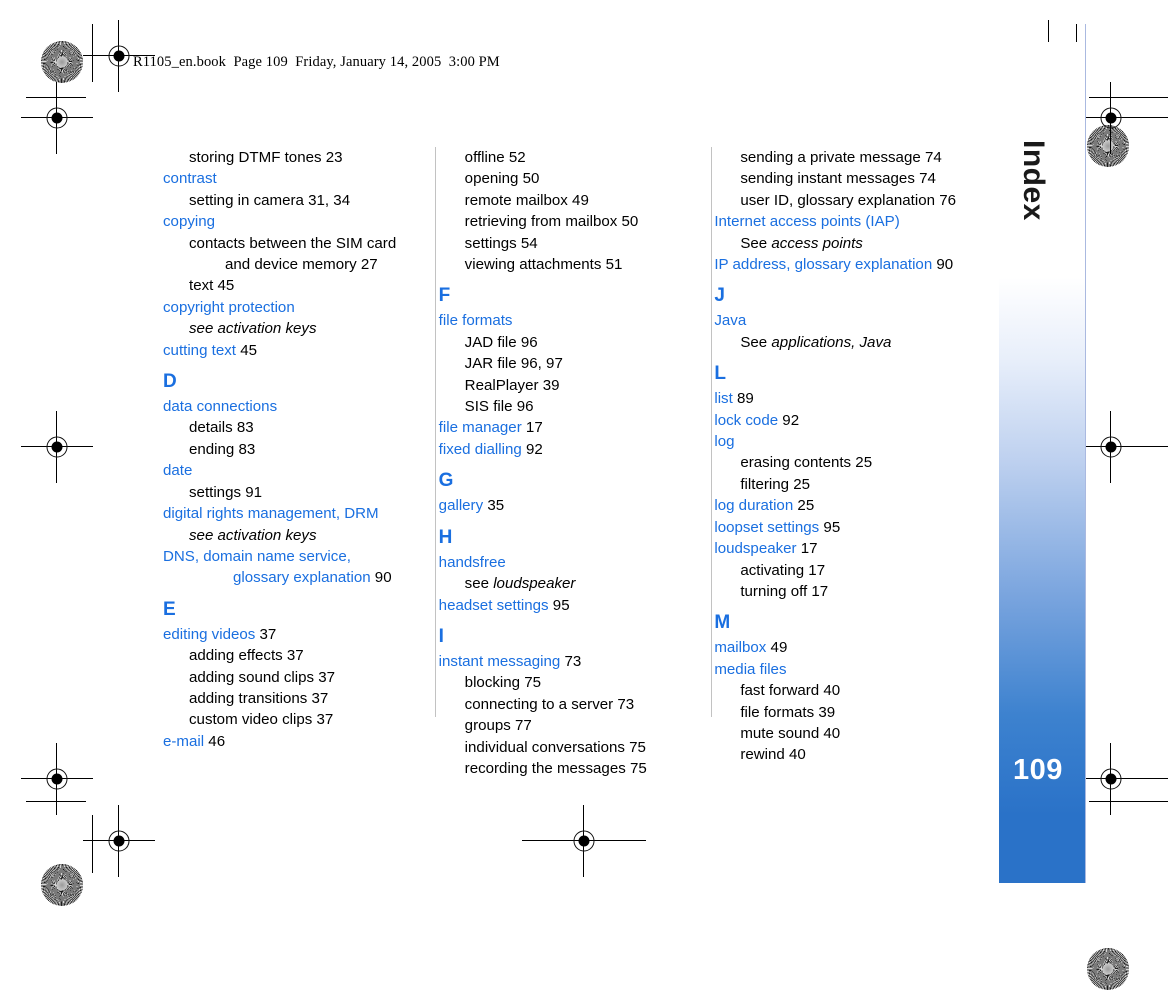  Describe the element at coordinates (1121, 779) in the screenshot. I see `registration-target-right-lower` at that location.